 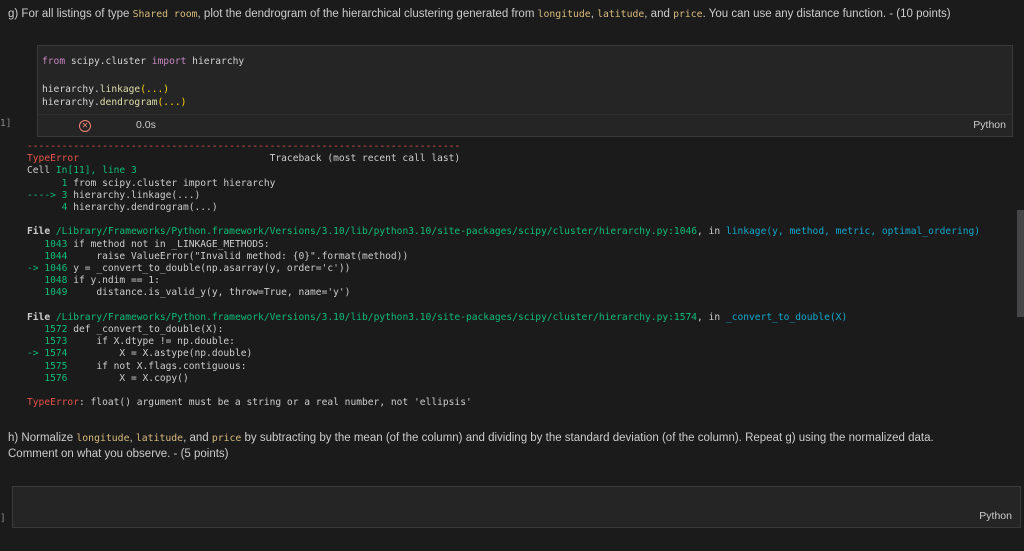 What do you see at coordinates (525, 125) in the screenshot?
I see `cell-status-bar: 0.0s Python` at bounding box center [525, 125].